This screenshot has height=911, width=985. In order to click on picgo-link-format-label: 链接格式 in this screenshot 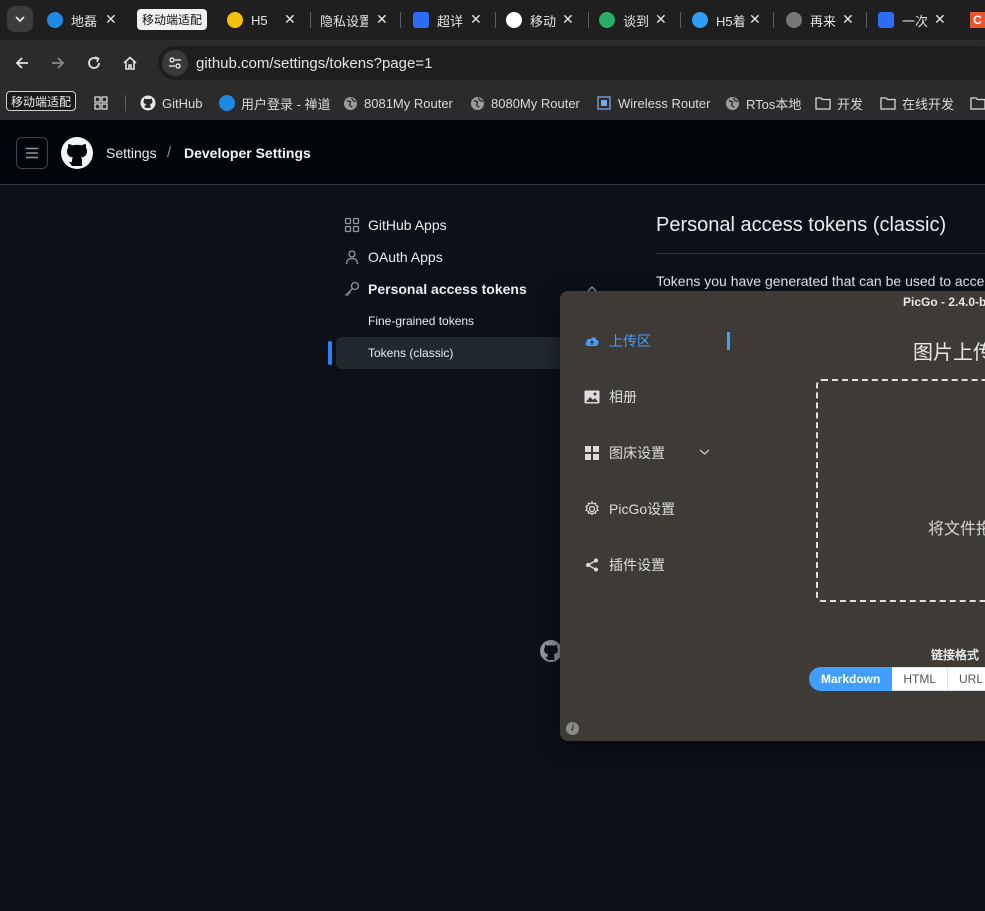, I will do `click(955, 655)`.